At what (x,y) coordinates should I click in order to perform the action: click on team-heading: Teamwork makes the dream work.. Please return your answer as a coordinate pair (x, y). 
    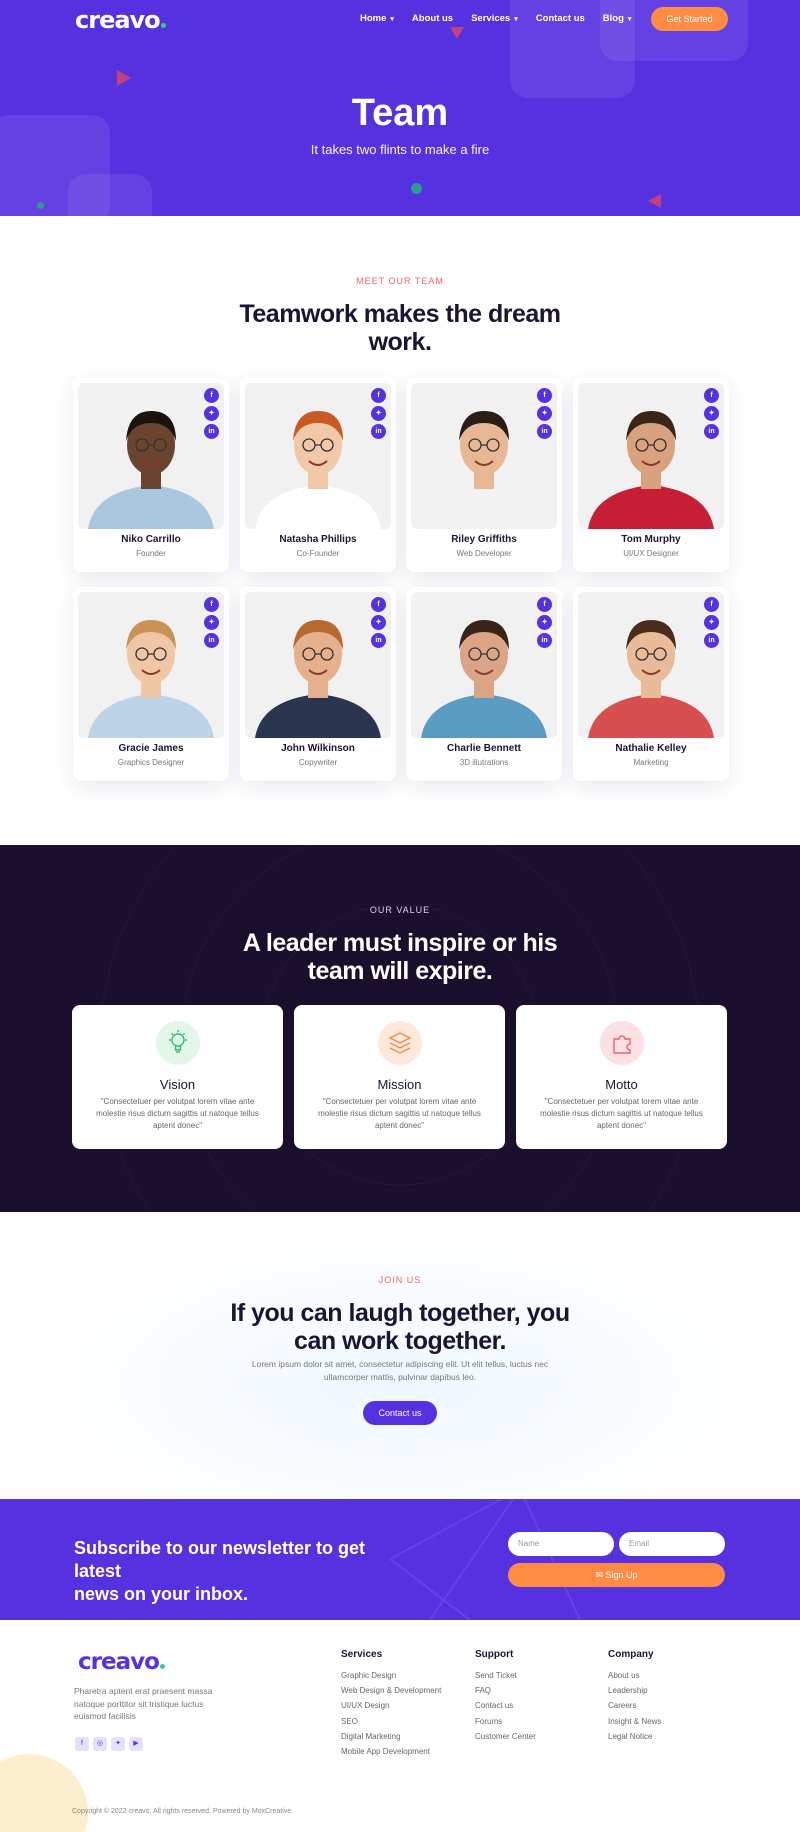
    Looking at the image, I should click on (400, 328).